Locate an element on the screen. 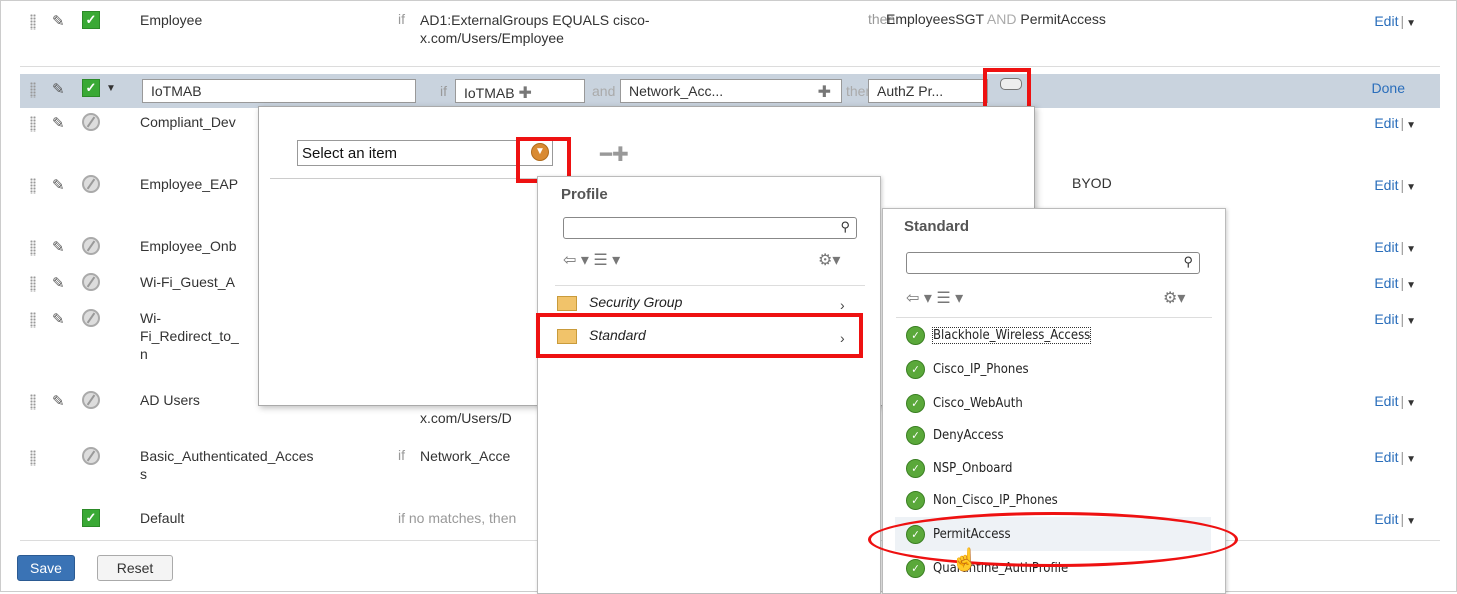 The width and height of the screenshot is (1457, 594). rule-name: Default is located at coordinates (162, 518).